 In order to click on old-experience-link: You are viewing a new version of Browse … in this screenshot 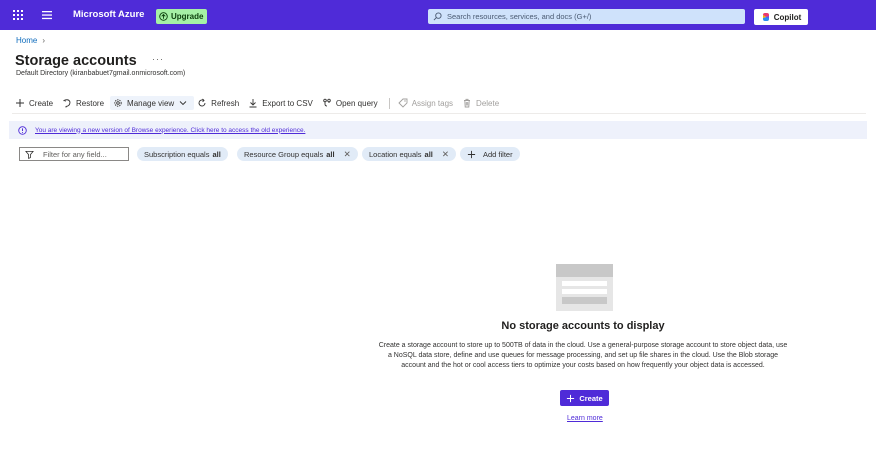, I will do `click(170, 130)`.